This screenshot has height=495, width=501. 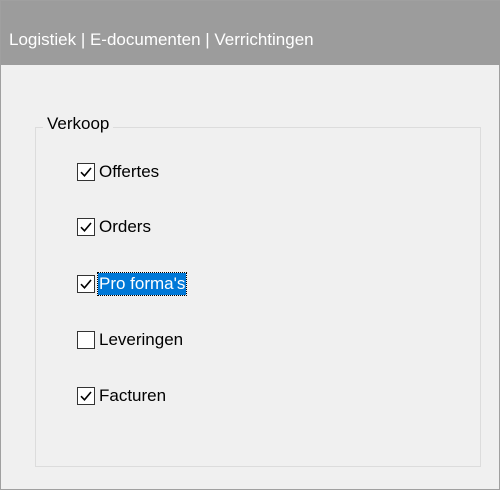 I want to click on orders-option: Orders, so click(x=114, y=227).